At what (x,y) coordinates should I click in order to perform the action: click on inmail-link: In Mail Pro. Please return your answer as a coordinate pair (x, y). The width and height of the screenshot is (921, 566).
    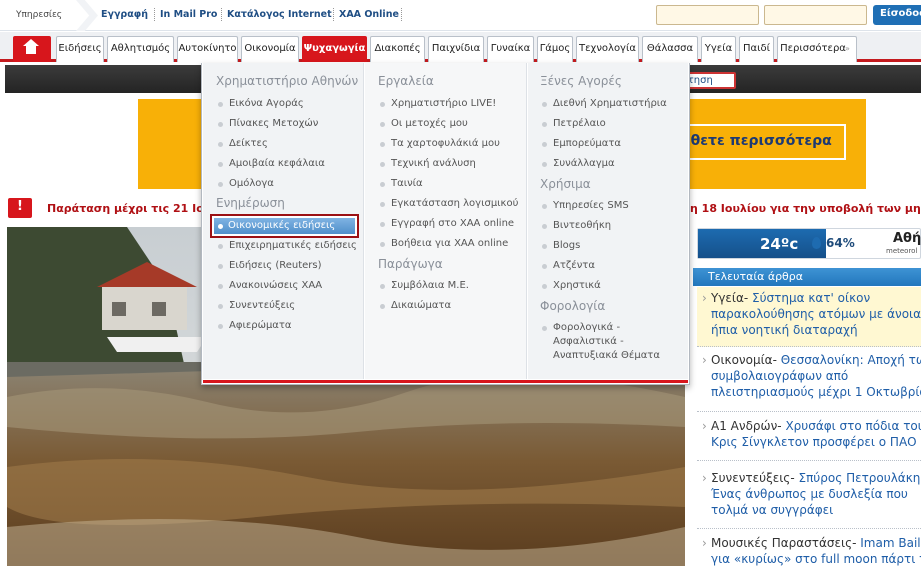
    Looking at the image, I should click on (188, 14).